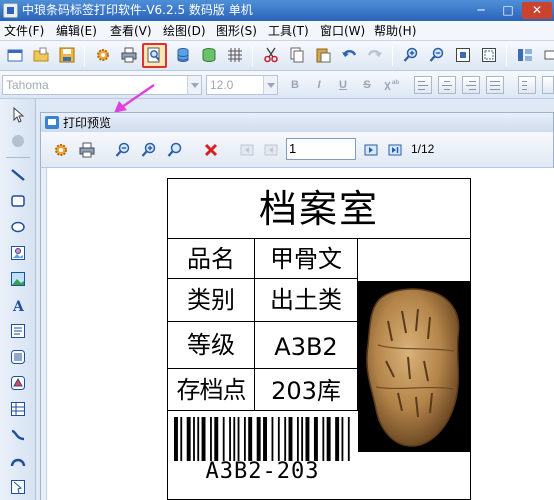 The width and height of the screenshot is (554, 500). What do you see at coordinates (525, 55) in the screenshot?
I see `layout-button` at bounding box center [525, 55].